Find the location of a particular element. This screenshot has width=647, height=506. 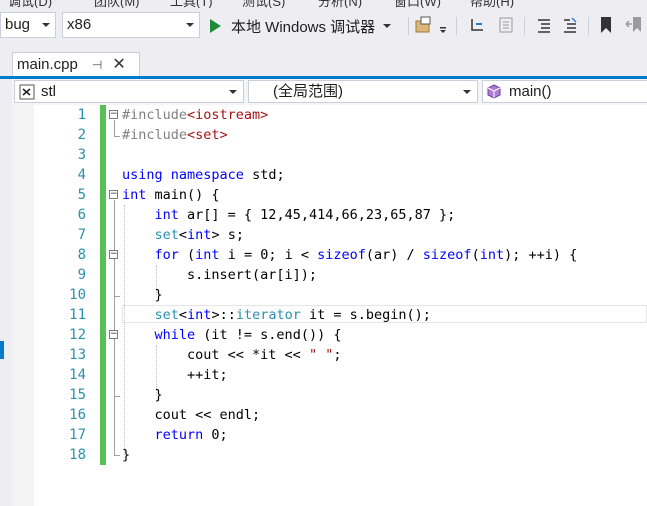

code-text: using namespace std; is located at coordinates (203, 175).